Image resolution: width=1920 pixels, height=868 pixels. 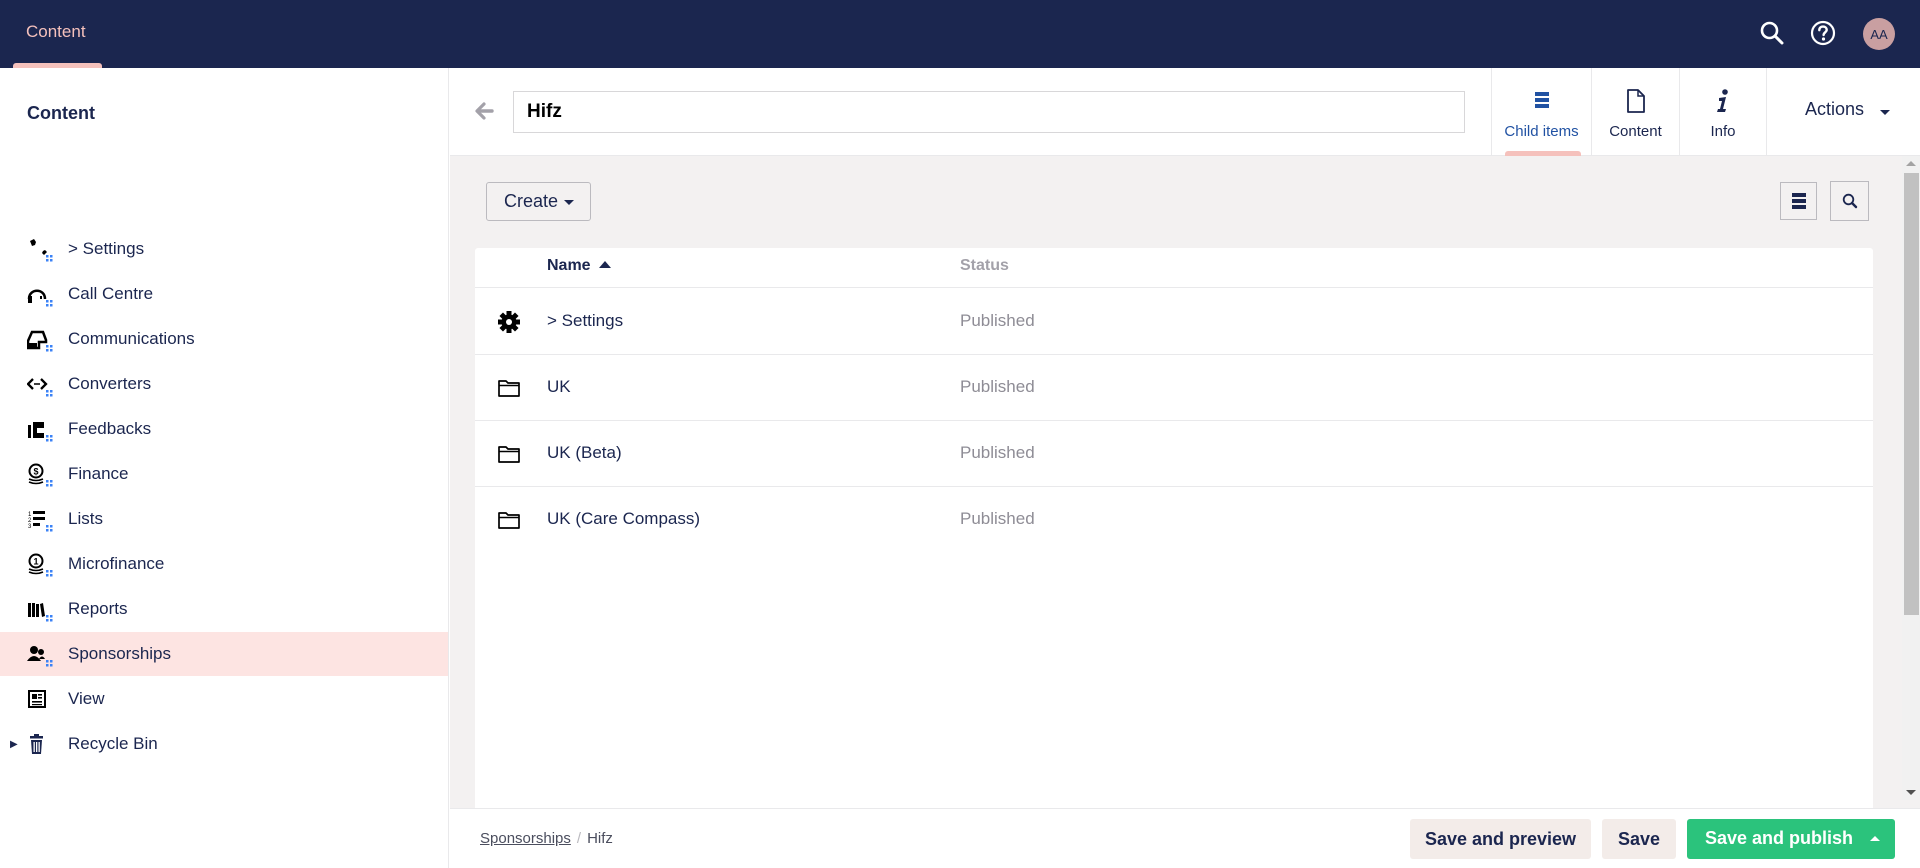 What do you see at coordinates (1779, 838) in the screenshot?
I see `save-and-publish-label: Save and publish` at bounding box center [1779, 838].